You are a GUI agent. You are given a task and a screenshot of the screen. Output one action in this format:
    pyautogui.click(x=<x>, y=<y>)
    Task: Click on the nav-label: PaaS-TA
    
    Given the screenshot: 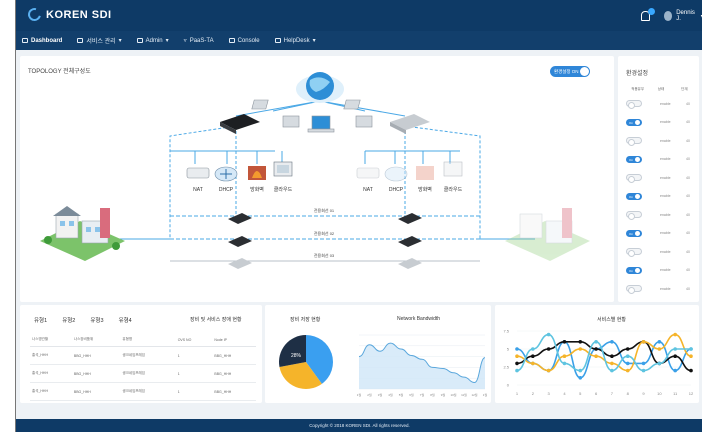 What is the action you would take?
    pyautogui.click(x=201, y=40)
    